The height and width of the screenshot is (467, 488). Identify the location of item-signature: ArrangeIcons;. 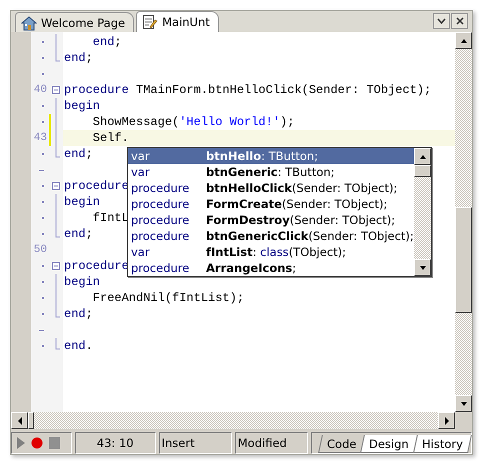
(251, 268).